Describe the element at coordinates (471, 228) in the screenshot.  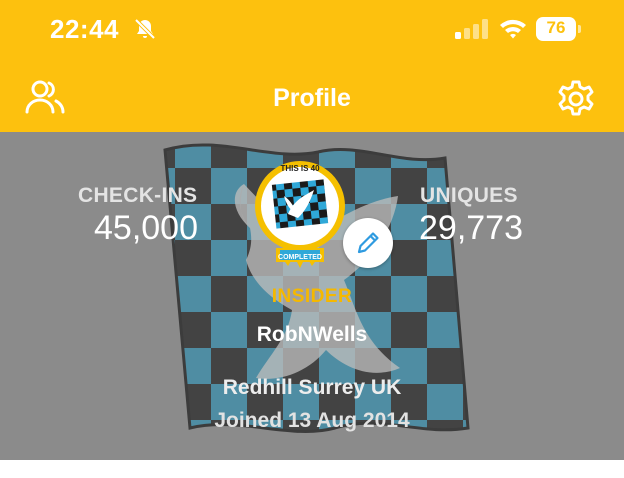
I see `uniques-value: 29,773` at that location.